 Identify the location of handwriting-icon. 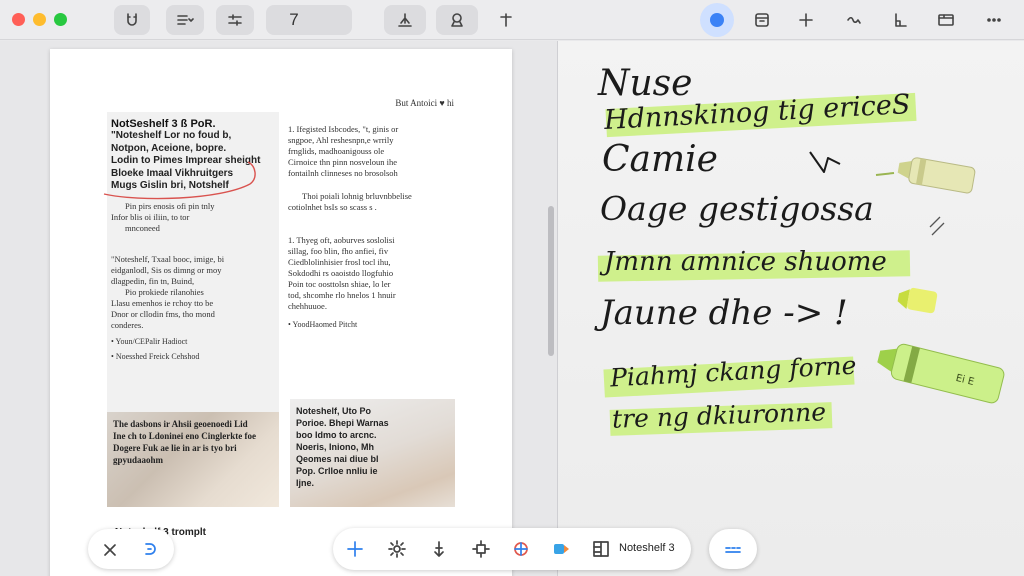
(733, 550).